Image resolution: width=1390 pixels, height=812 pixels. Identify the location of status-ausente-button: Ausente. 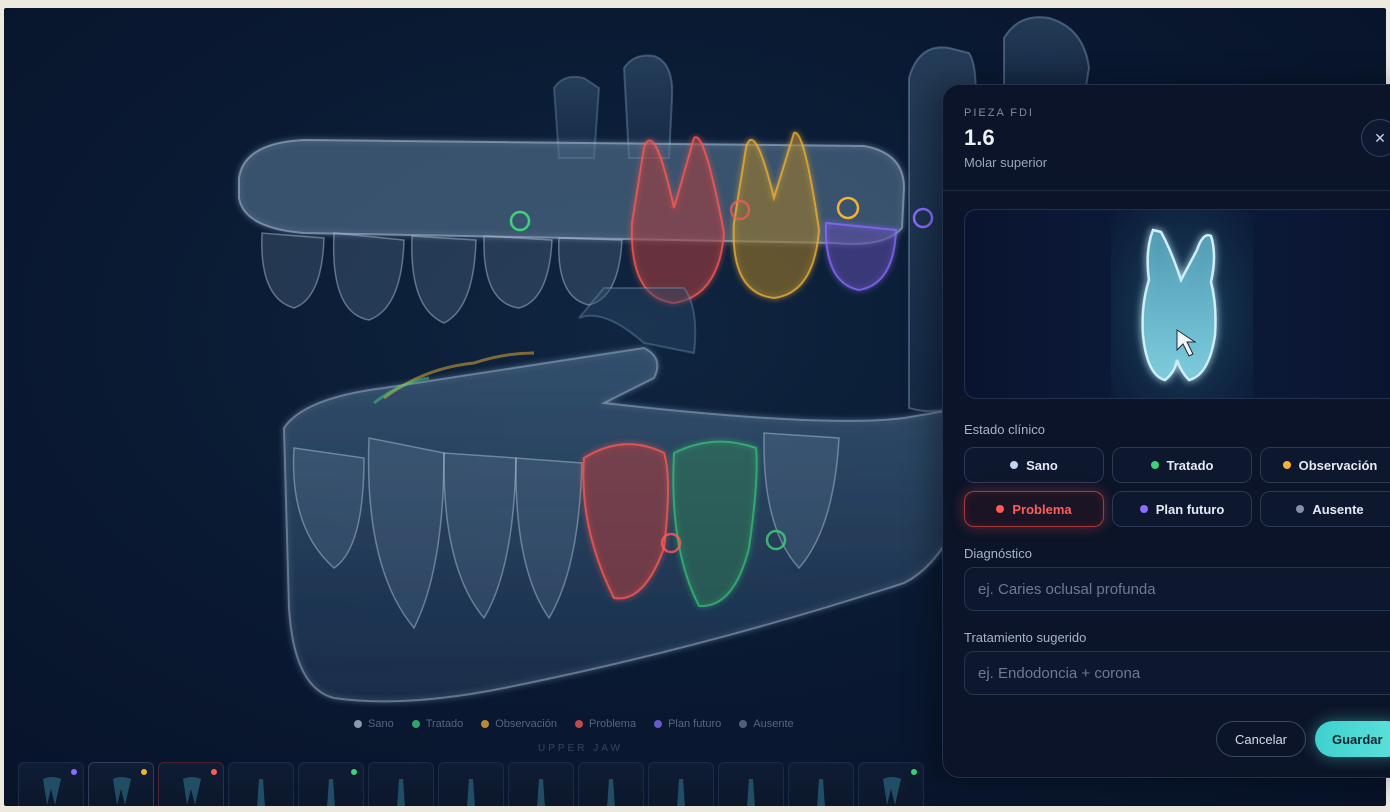
(1325, 509).